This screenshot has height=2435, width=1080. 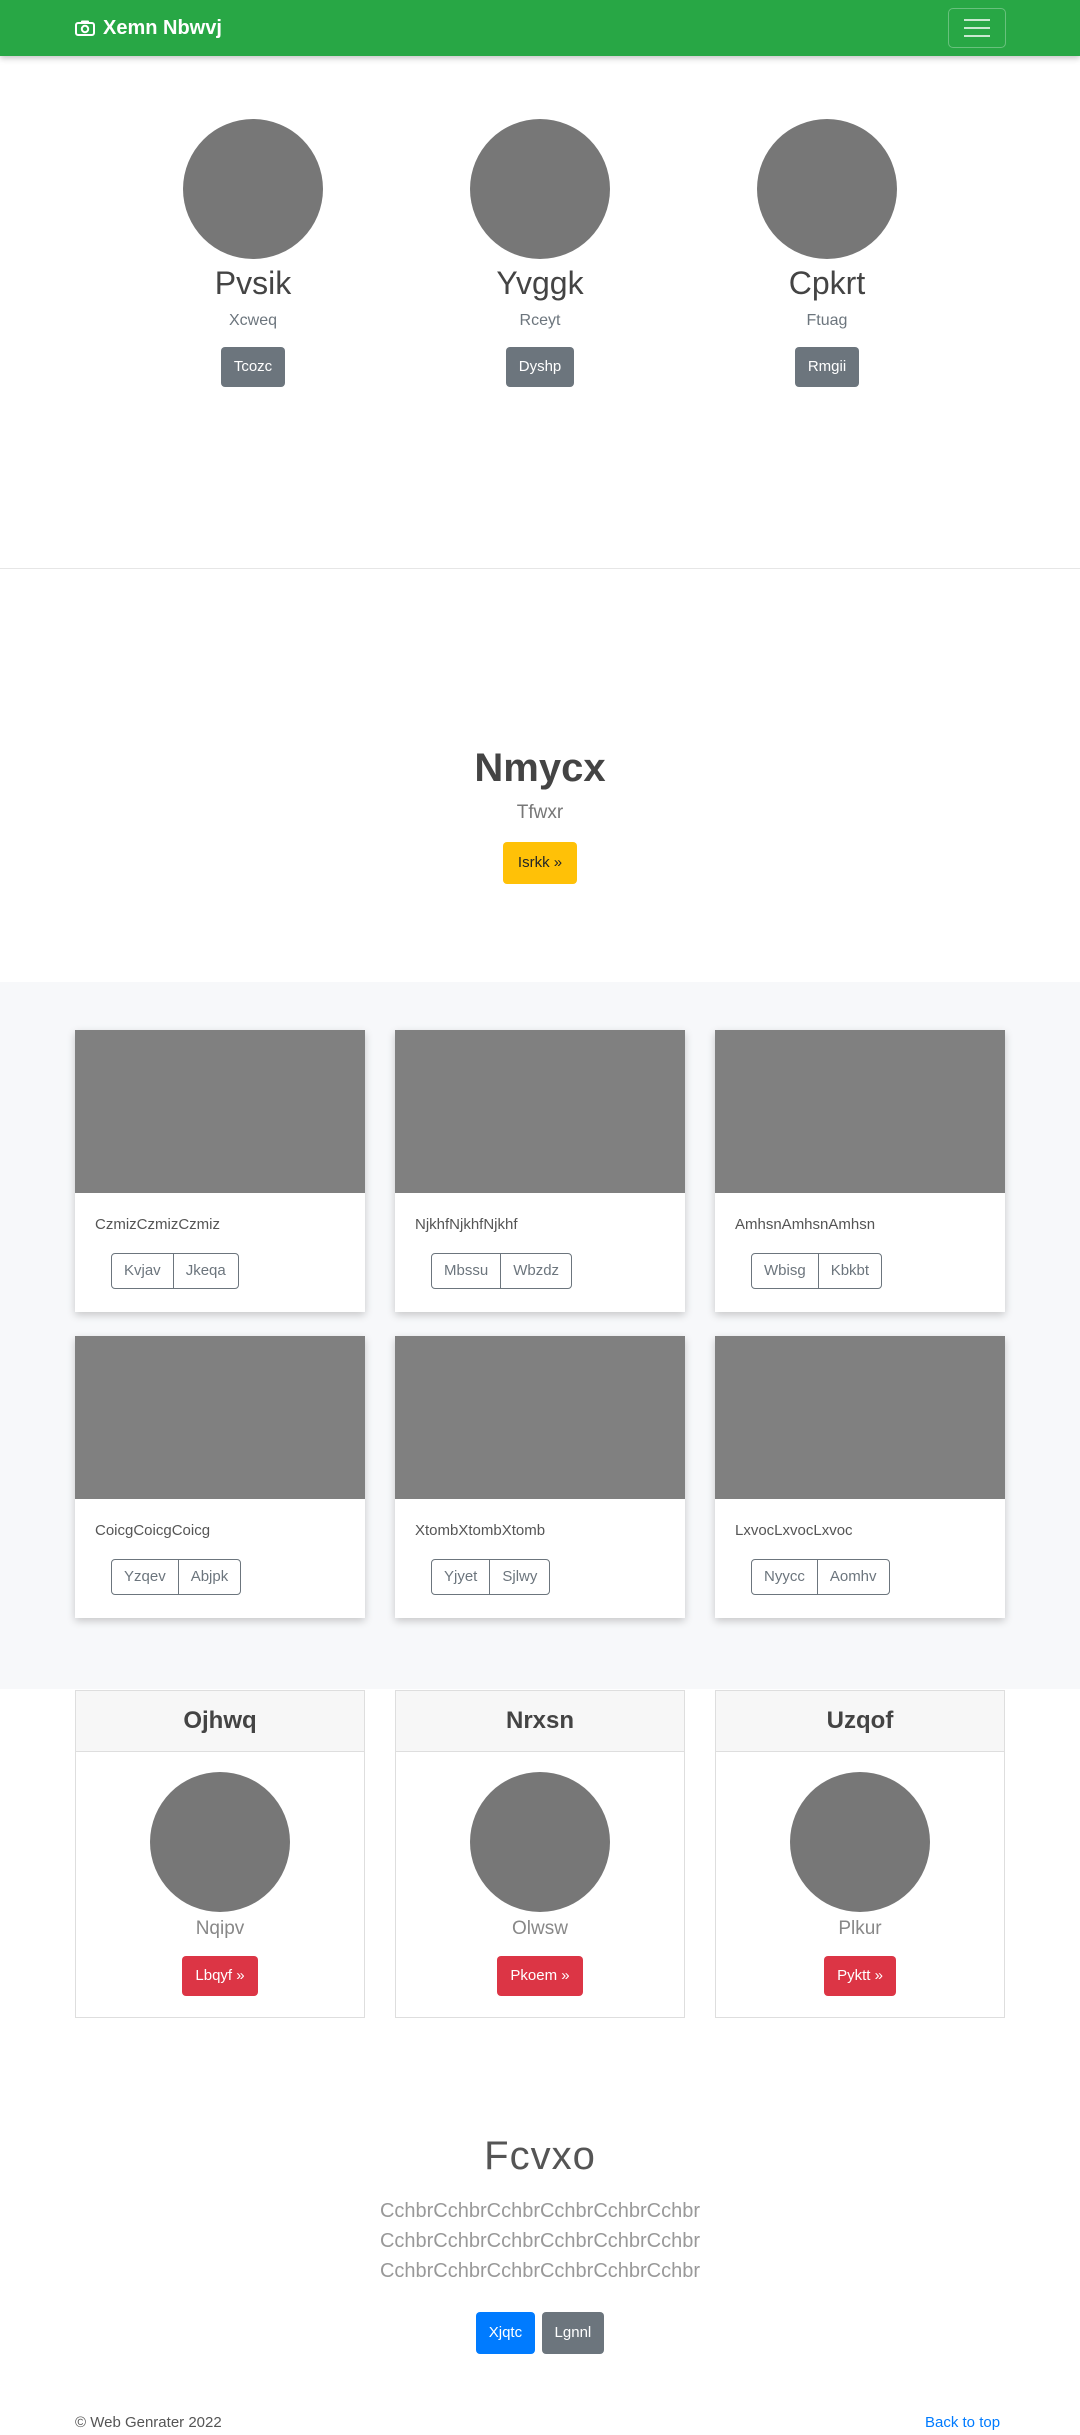 I want to click on album-card: CzmizCzmizCzmiz Kvjav Jkeqa, so click(x=220, y=1171).